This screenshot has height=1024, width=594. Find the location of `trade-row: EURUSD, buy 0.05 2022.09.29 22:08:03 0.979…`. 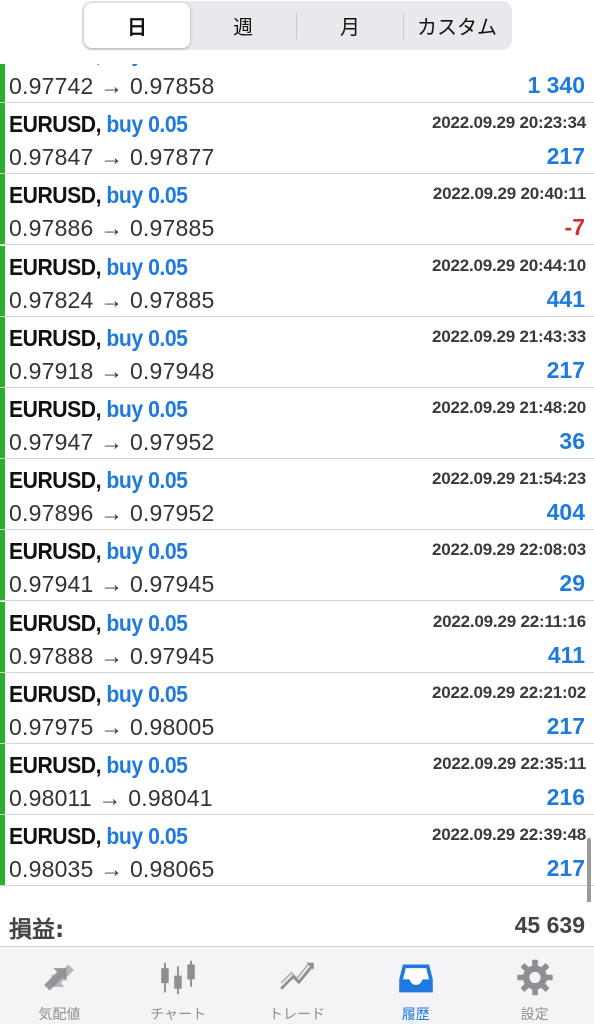

trade-row: EURUSD, buy 0.05 2022.09.29 22:08:03 0.979… is located at coordinates (297, 566).